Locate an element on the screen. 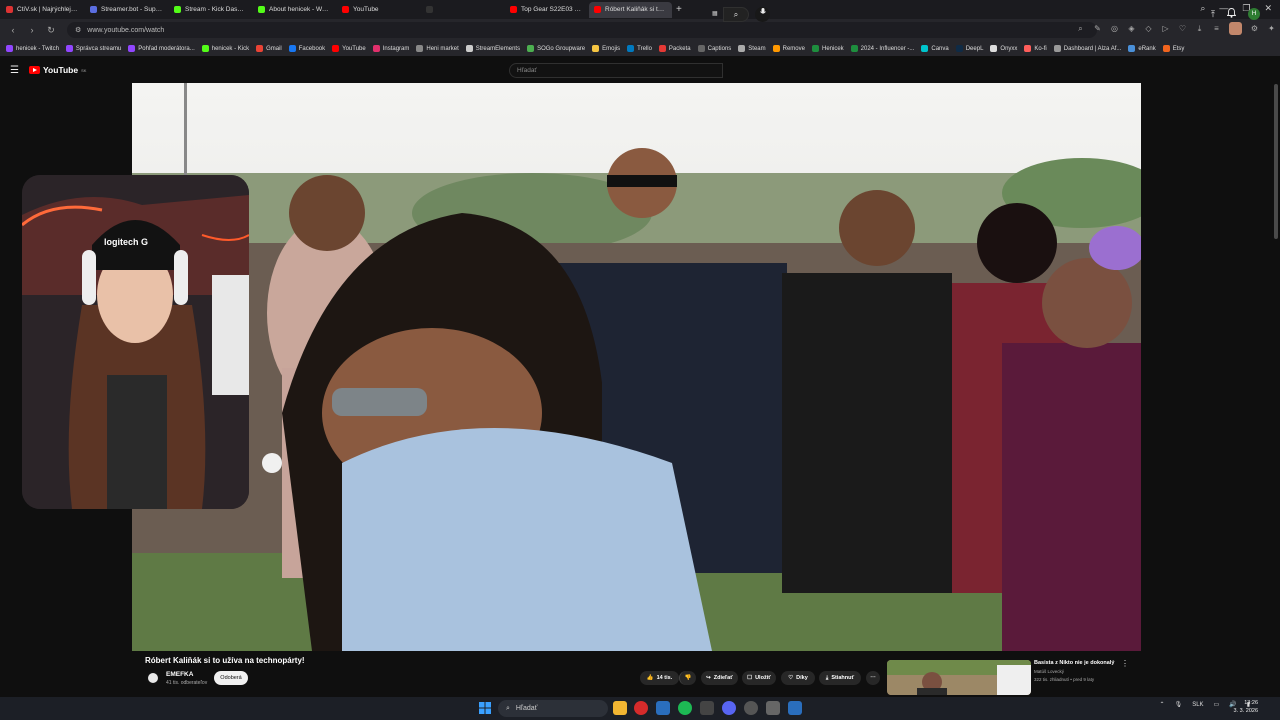 This screenshot has width=1280, height=720. obs-icon is located at coordinates (751, 708).